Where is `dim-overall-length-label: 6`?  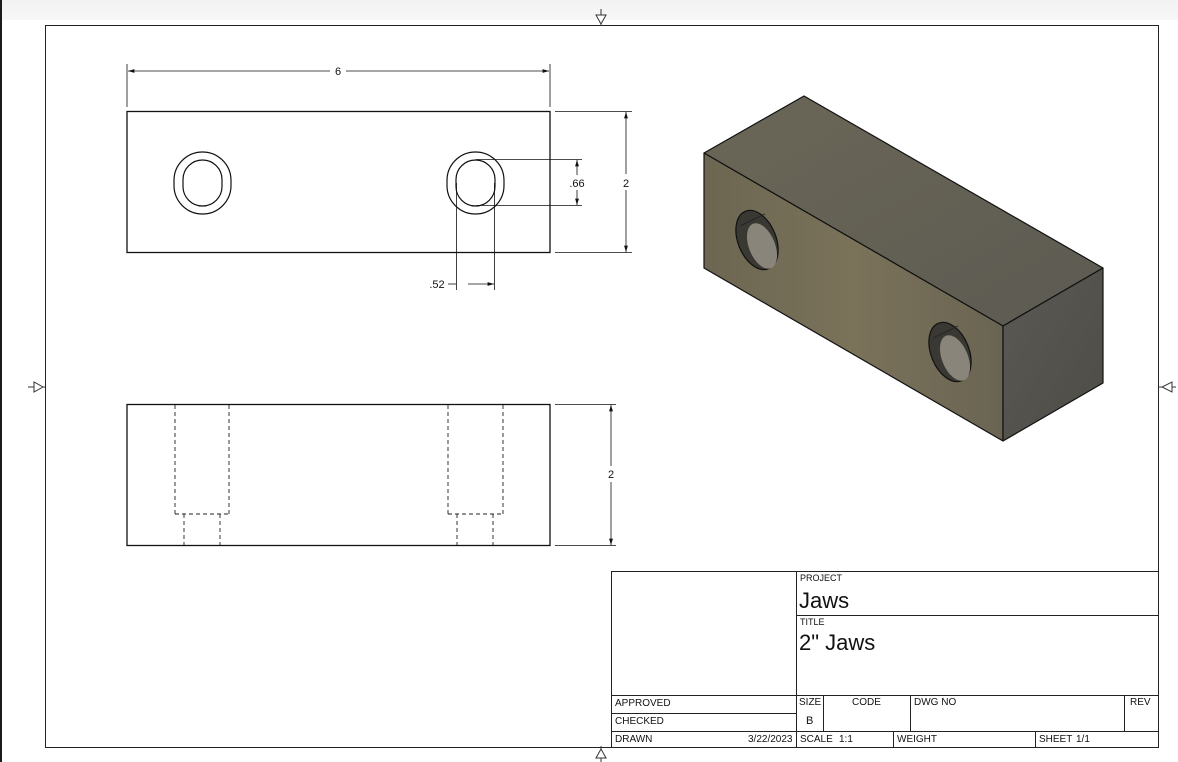 dim-overall-length-label: 6 is located at coordinates (338, 72).